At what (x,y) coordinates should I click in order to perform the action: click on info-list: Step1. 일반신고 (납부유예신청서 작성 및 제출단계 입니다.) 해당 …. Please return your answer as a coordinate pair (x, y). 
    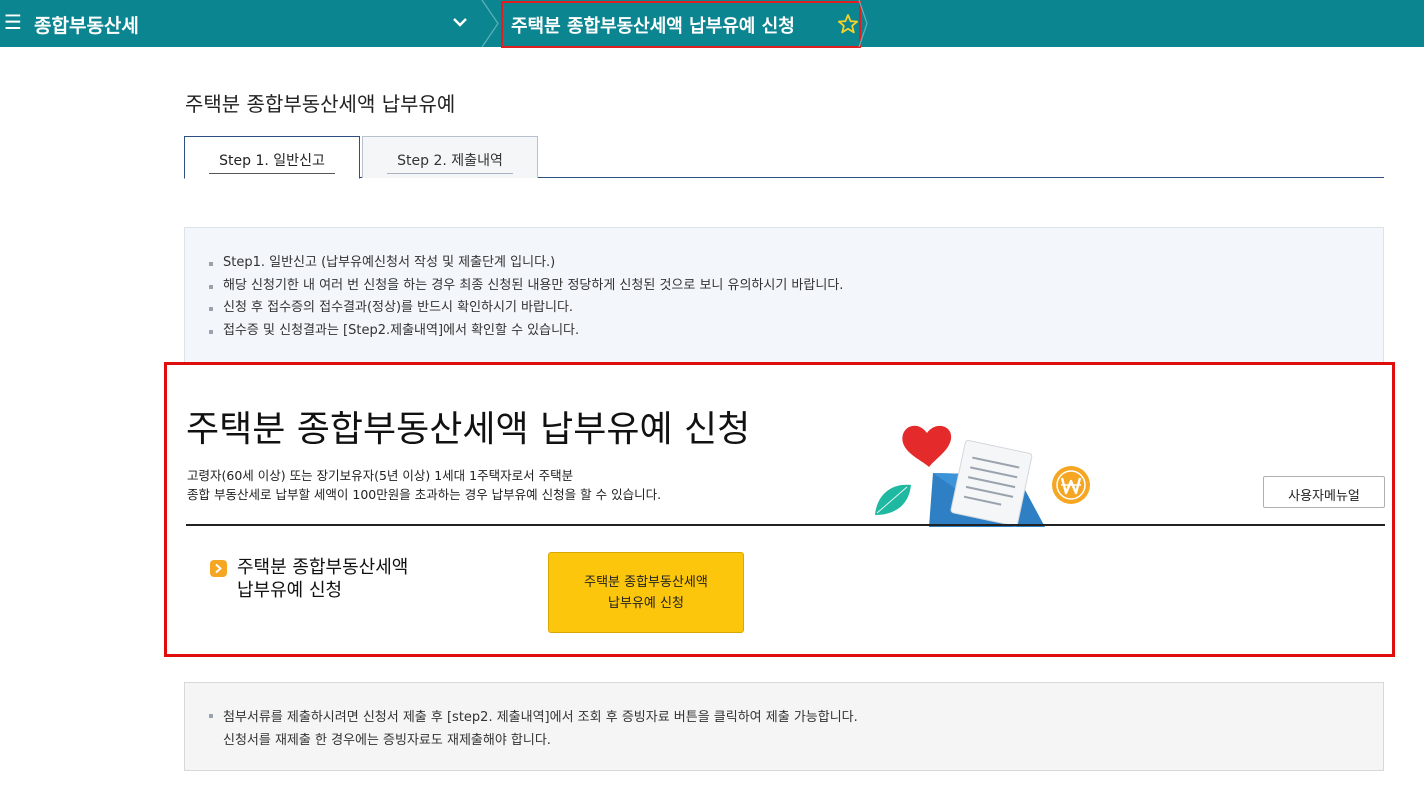
    Looking at the image, I should click on (526, 297).